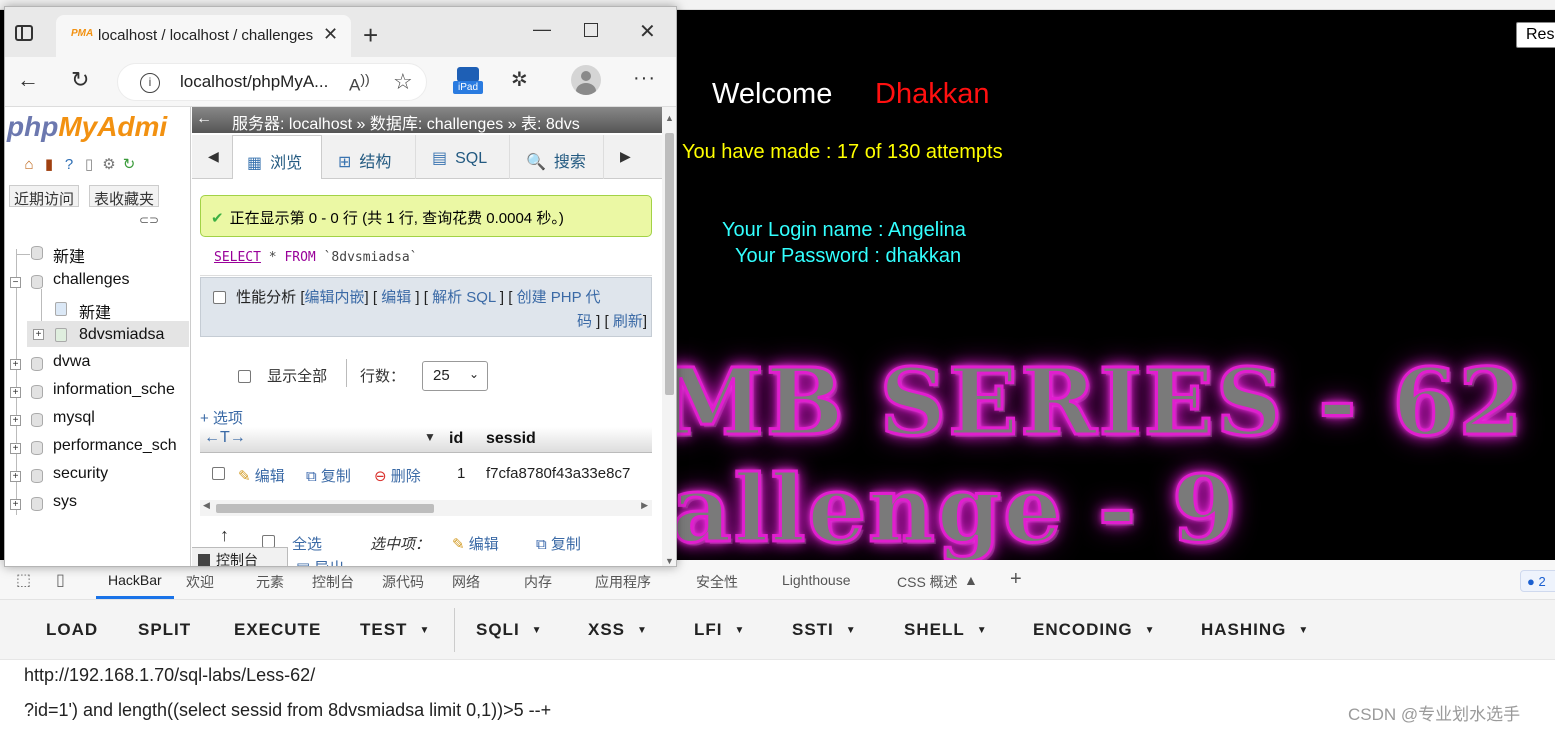 This screenshot has height=729, width=1555. What do you see at coordinates (403, 582) in the screenshot?
I see `devtools-tab-sources: 源代码` at bounding box center [403, 582].